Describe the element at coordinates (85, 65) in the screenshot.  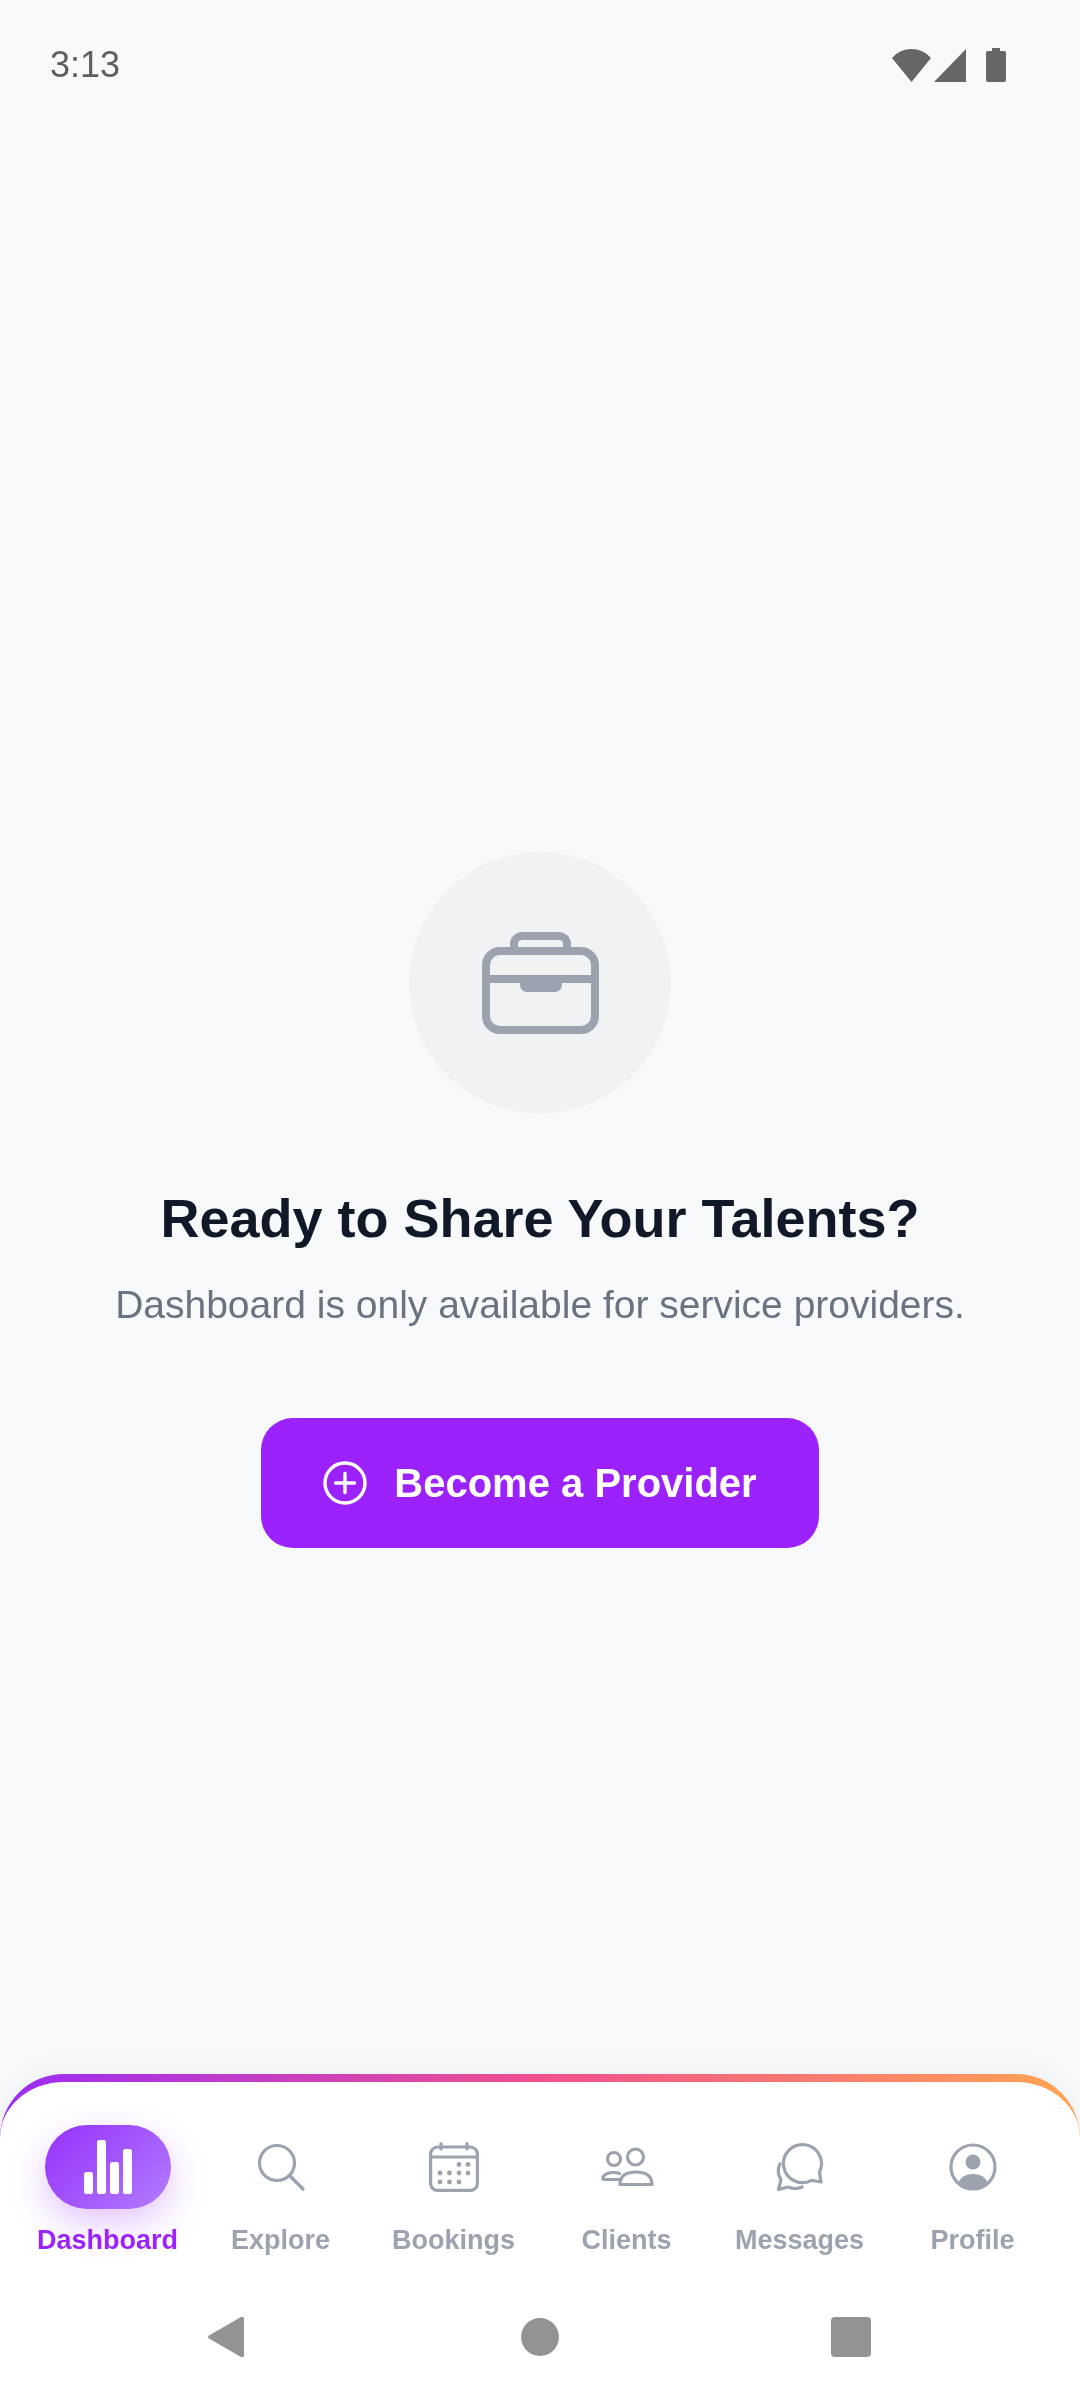
I see `clock-time: 3:13` at that location.